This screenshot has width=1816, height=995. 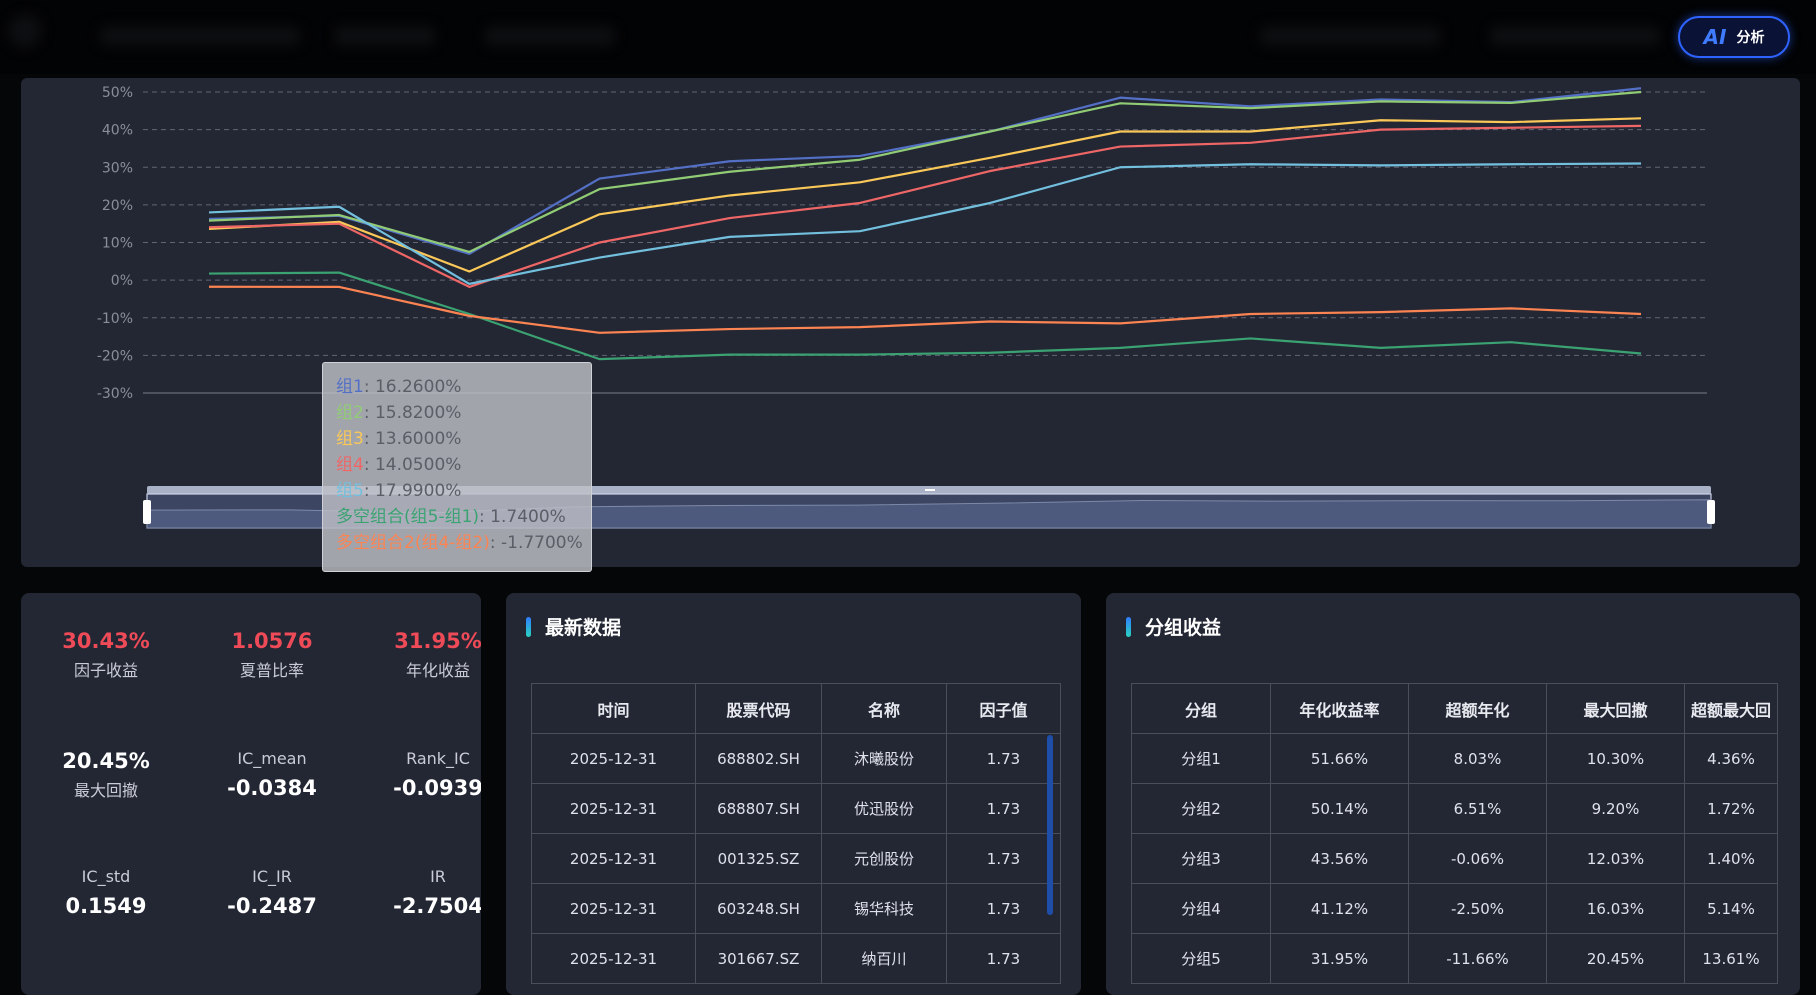 What do you see at coordinates (884, 858) in the screenshot?
I see `table-cell: 元创股份` at bounding box center [884, 858].